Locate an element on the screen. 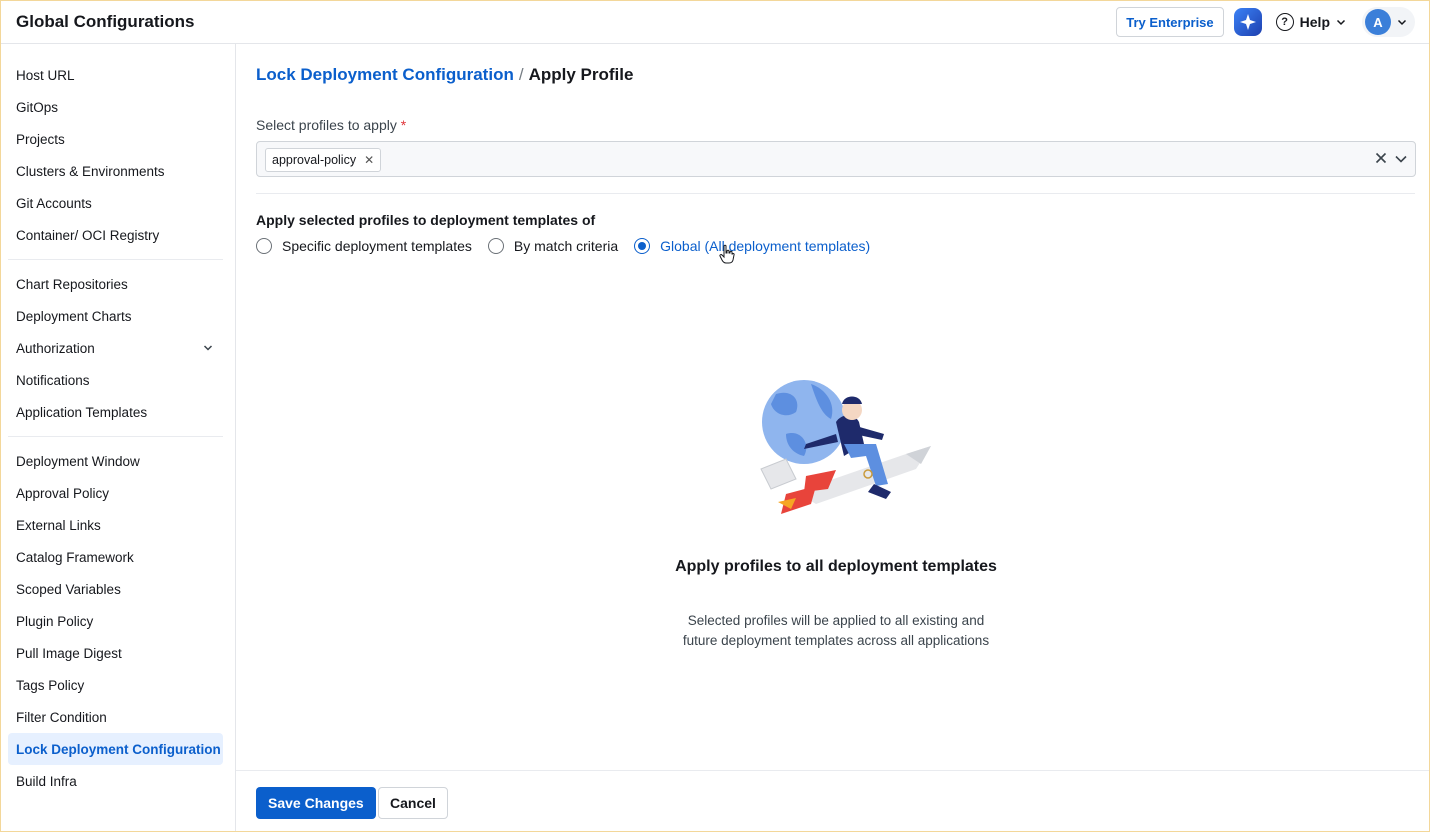  section-divider is located at coordinates (835, 193).